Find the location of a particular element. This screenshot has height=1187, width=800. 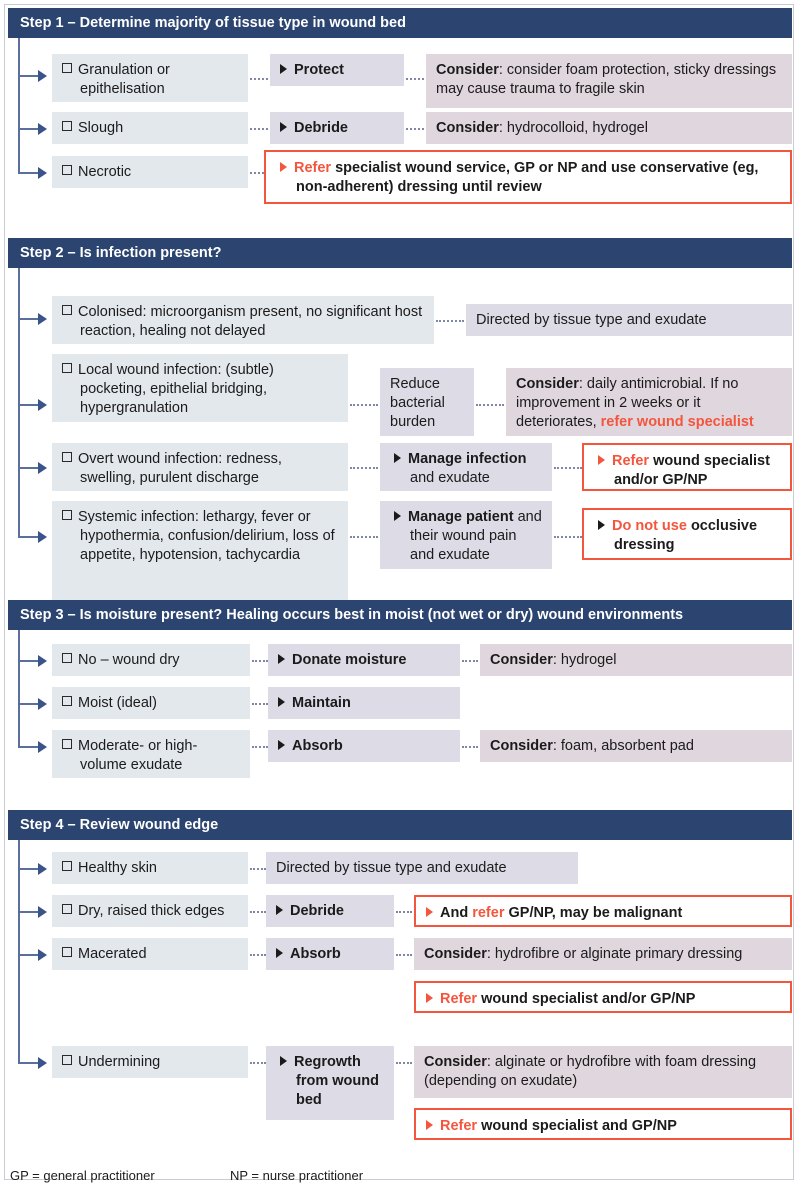

step-4-connector-3a is located at coordinates (258, 955).